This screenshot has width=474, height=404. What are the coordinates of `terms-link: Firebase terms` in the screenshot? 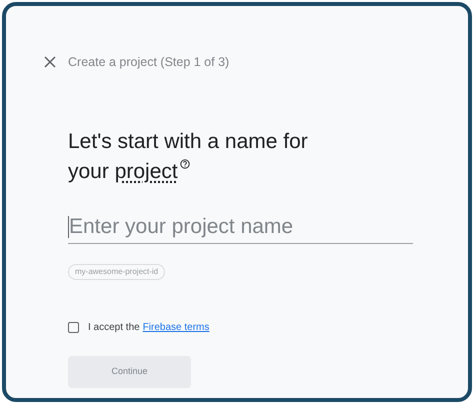 It's located at (176, 327).